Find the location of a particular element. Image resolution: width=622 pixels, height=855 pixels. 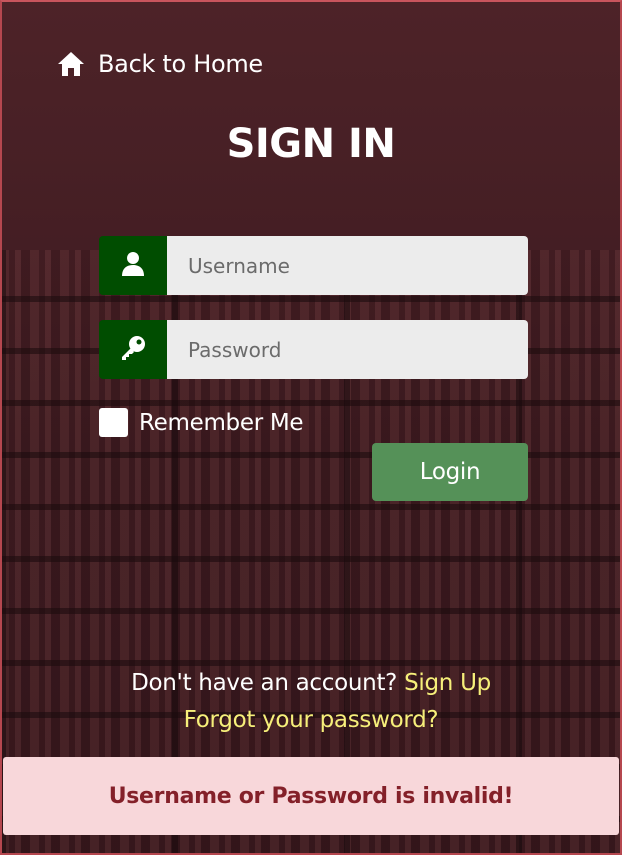

back-to-home-link: Back to Home is located at coordinates (159, 64).